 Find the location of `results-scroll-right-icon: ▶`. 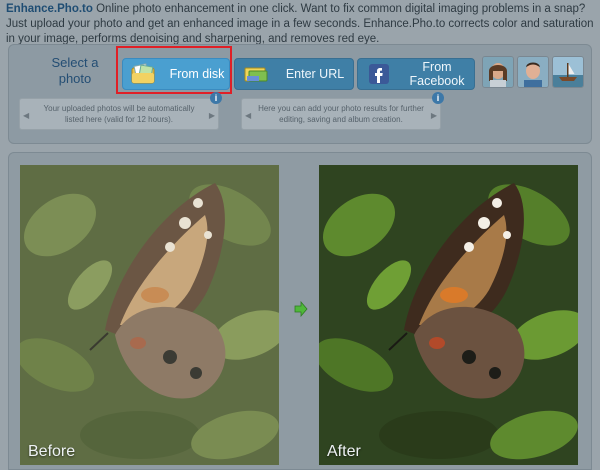

results-scroll-right-icon: ▶ is located at coordinates (434, 115).